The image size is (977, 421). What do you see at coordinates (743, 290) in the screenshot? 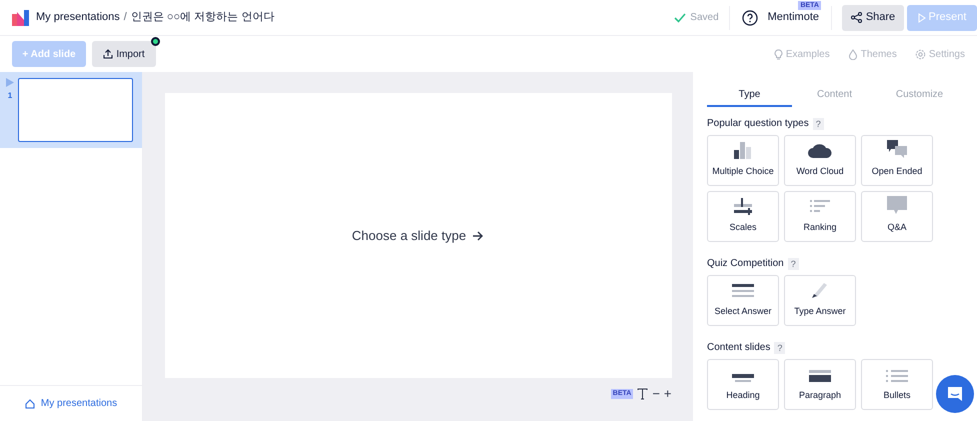
I see `lines-icon` at bounding box center [743, 290].